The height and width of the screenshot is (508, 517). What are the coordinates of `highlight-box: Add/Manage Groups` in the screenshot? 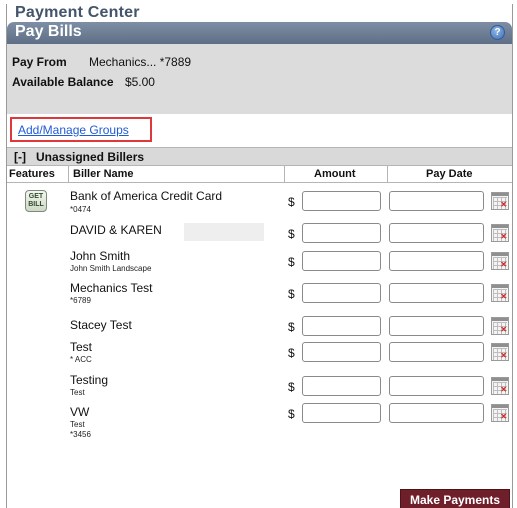 It's located at (81, 129).